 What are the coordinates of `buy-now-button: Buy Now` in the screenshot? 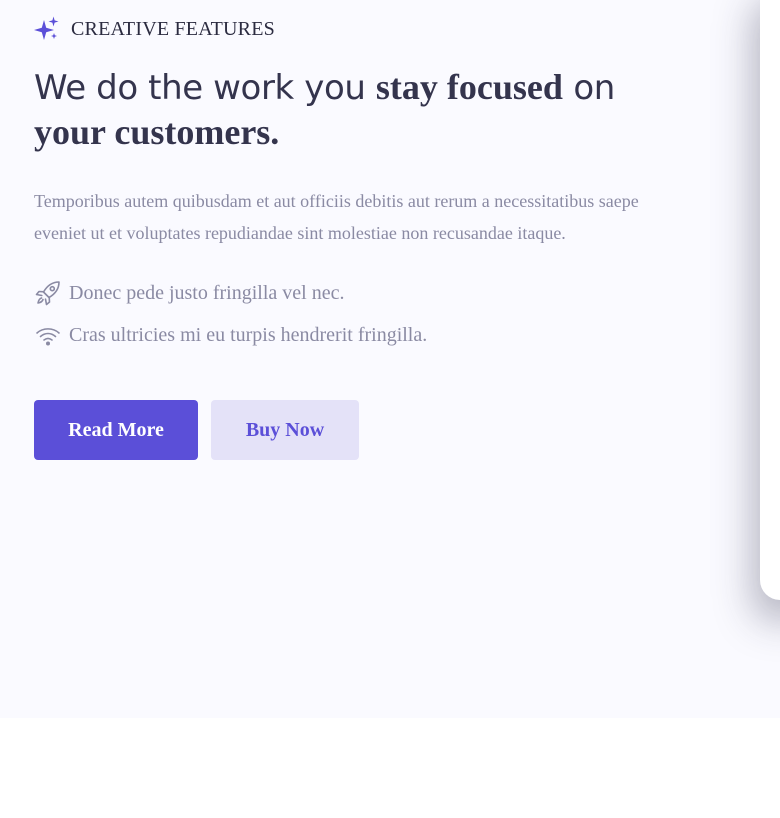 It's located at (285, 430).